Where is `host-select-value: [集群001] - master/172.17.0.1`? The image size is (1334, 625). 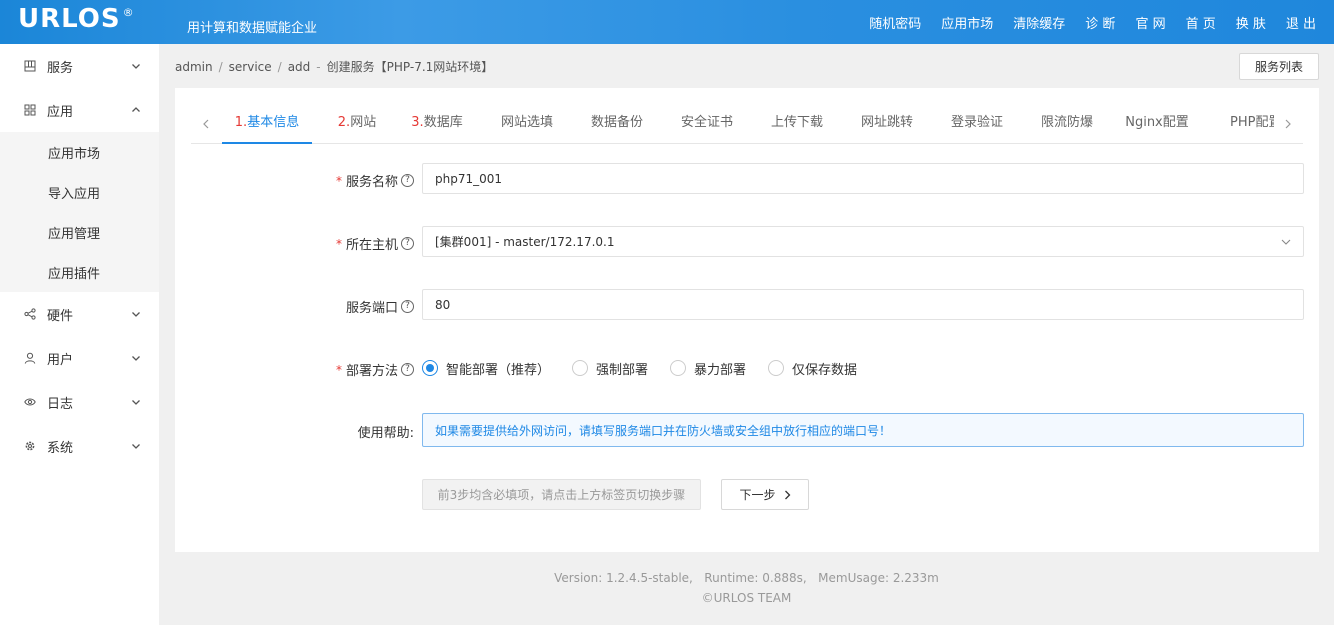
host-select-value: [集群001] - master/172.17.0.1 is located at coordinates (525, 242).